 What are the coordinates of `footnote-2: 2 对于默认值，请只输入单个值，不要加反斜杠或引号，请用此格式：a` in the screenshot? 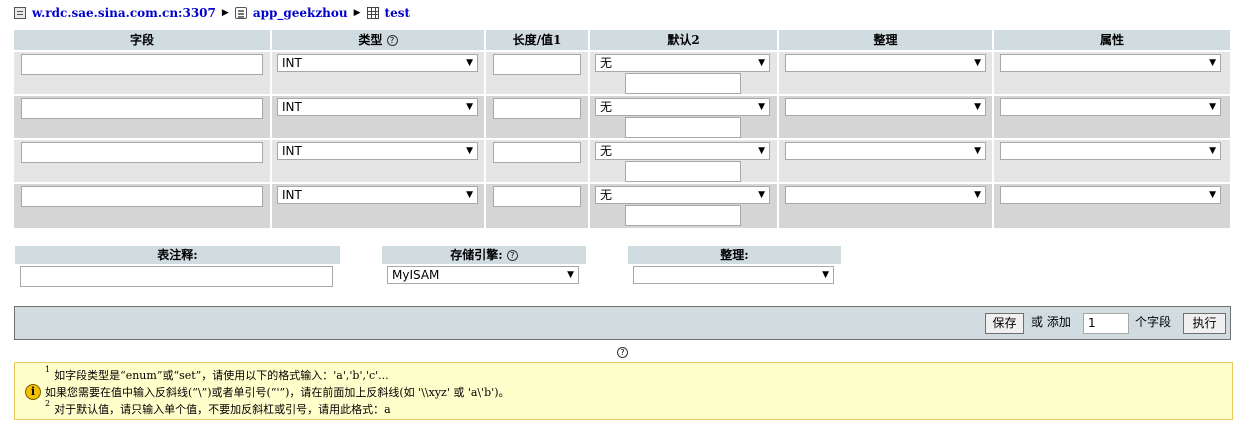 It's located at (218, 408).